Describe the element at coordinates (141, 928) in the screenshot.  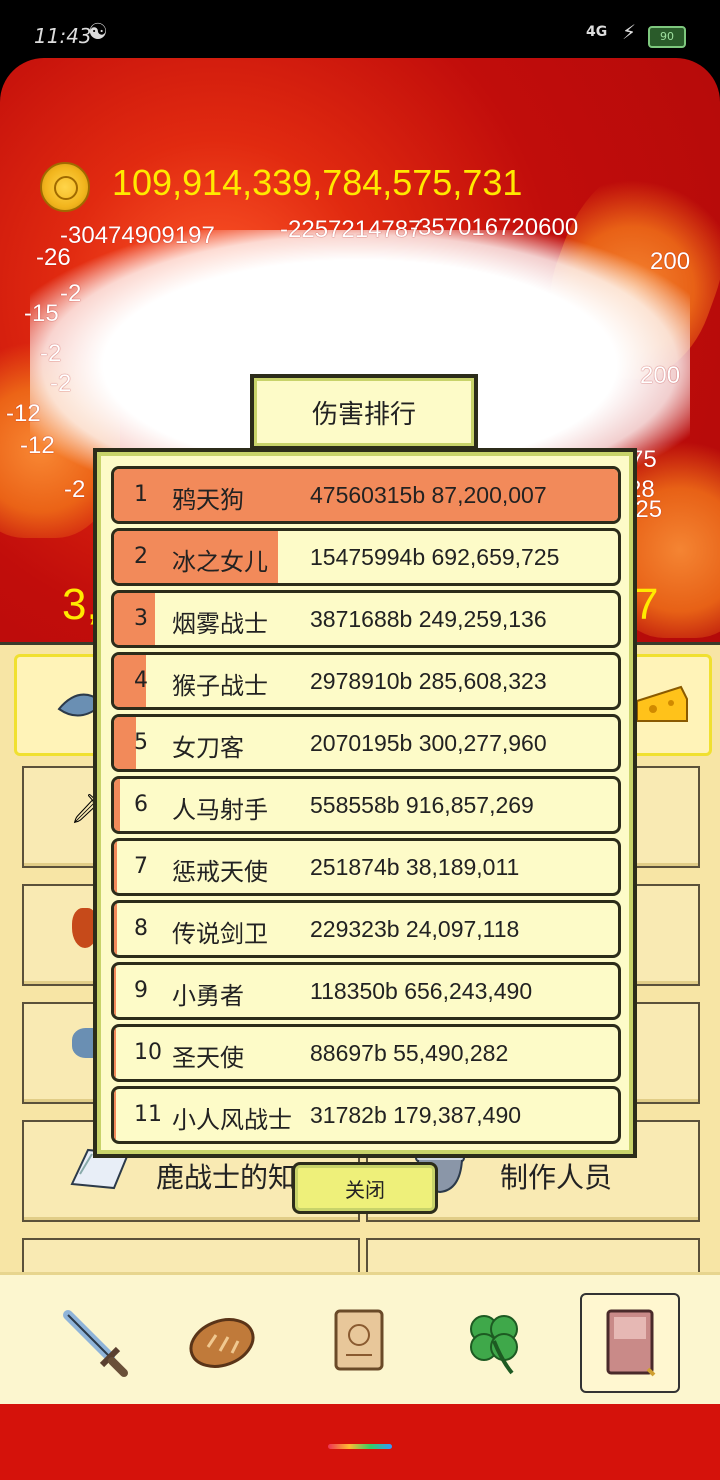
I see `rank-number: 8` at that location.